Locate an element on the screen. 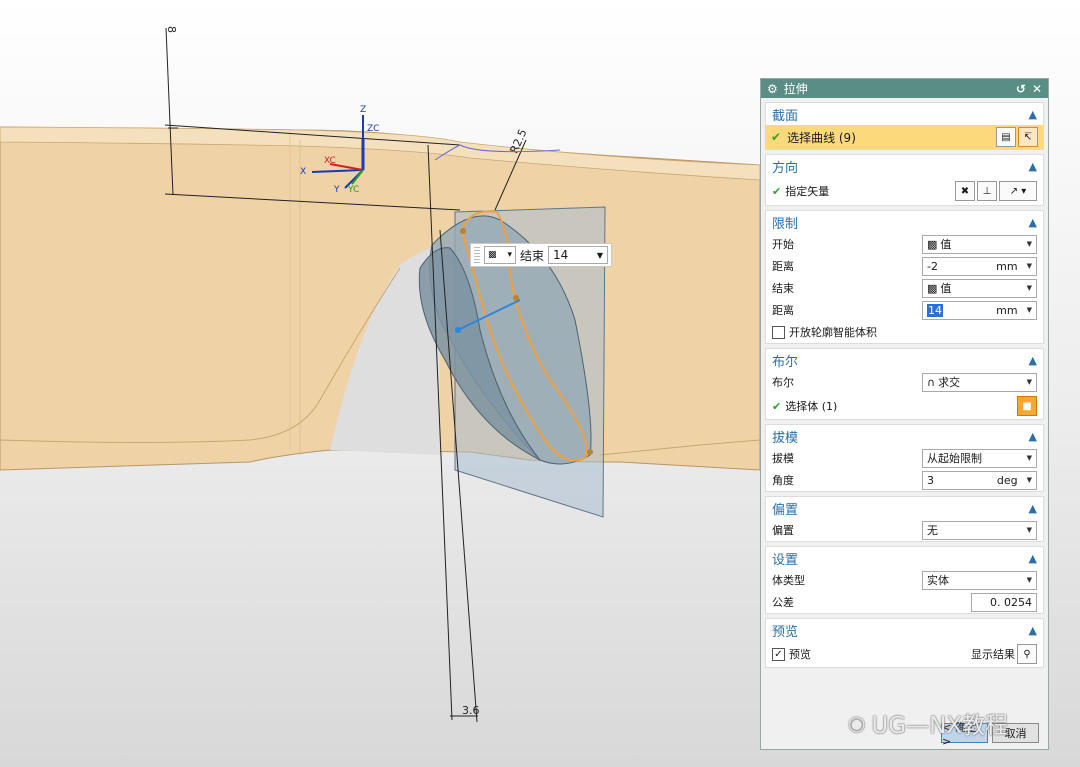 The height and width of the screenshot is (767, 1080). curve-select-button: ↸ is located at coordinates (1028, 137).